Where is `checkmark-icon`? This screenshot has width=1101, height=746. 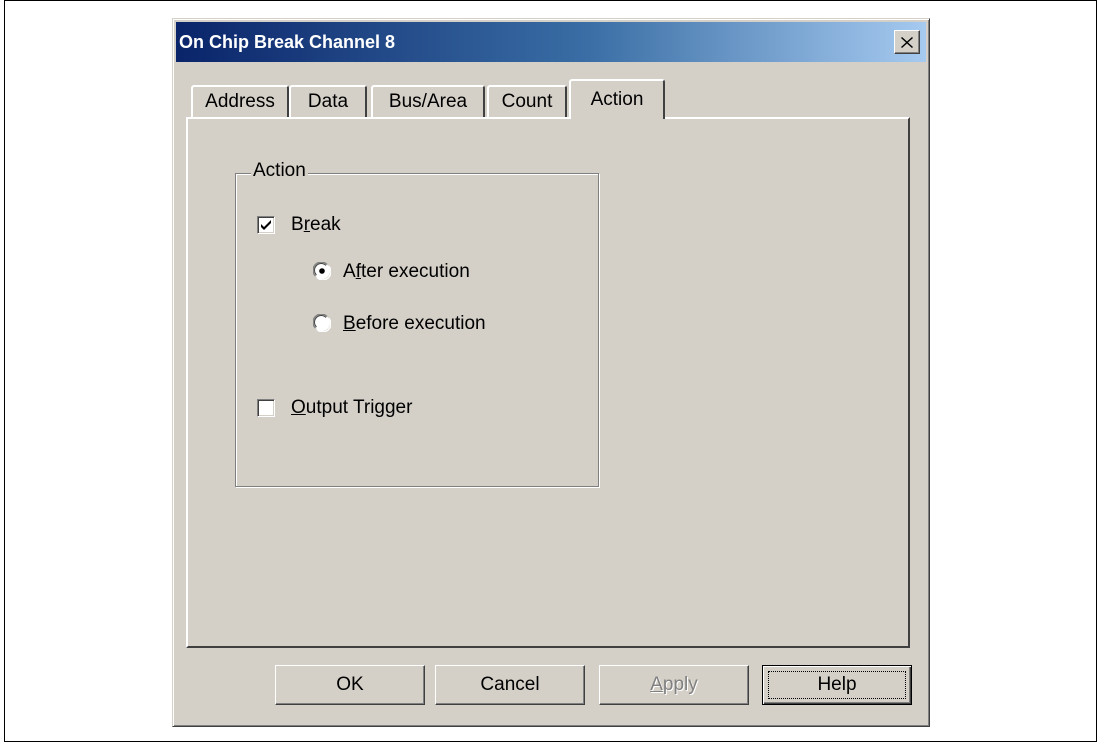 checkmark-icon is located at coordinates (266, 225).